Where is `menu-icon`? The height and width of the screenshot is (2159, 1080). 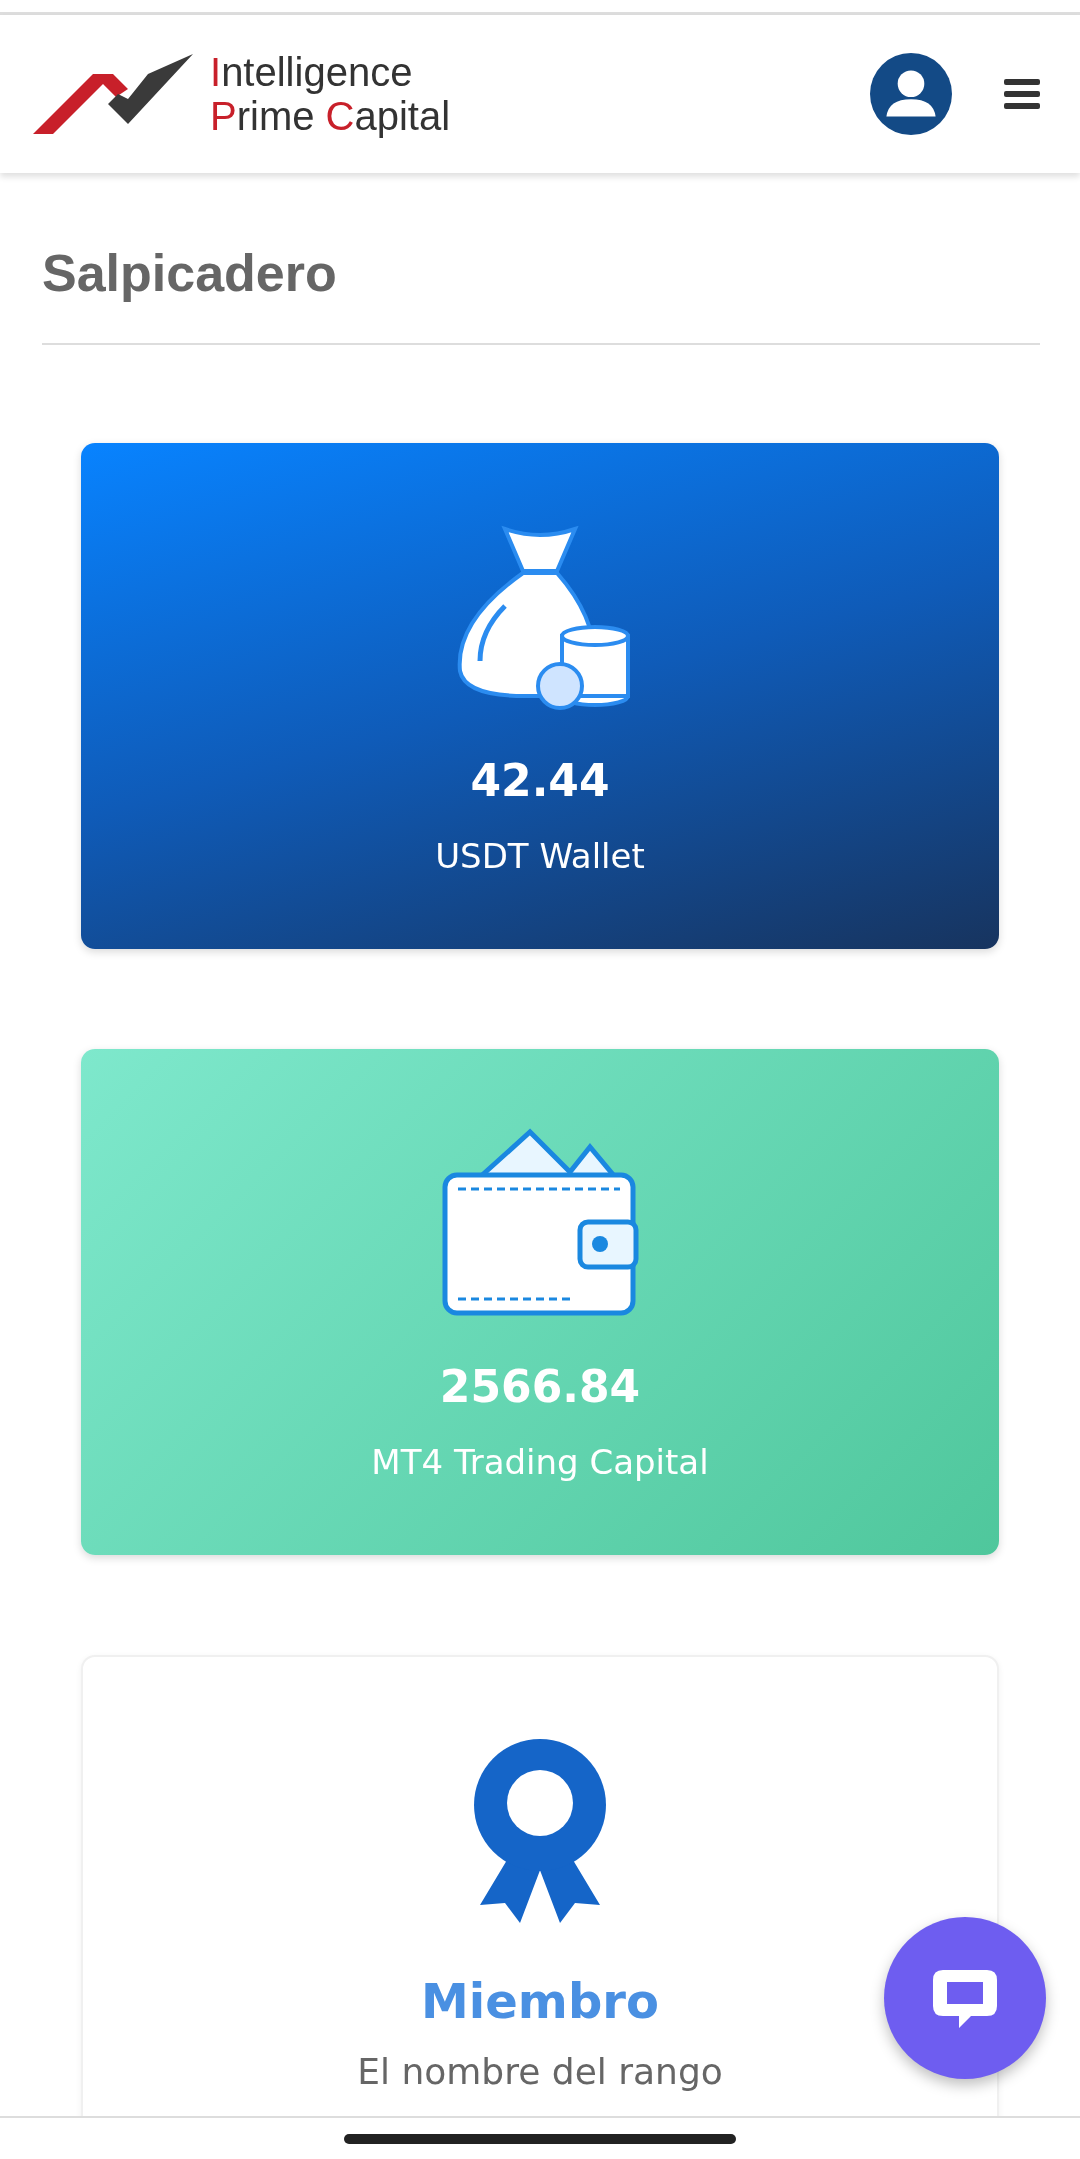 menu-icon is located at coordinates (1022, 94).